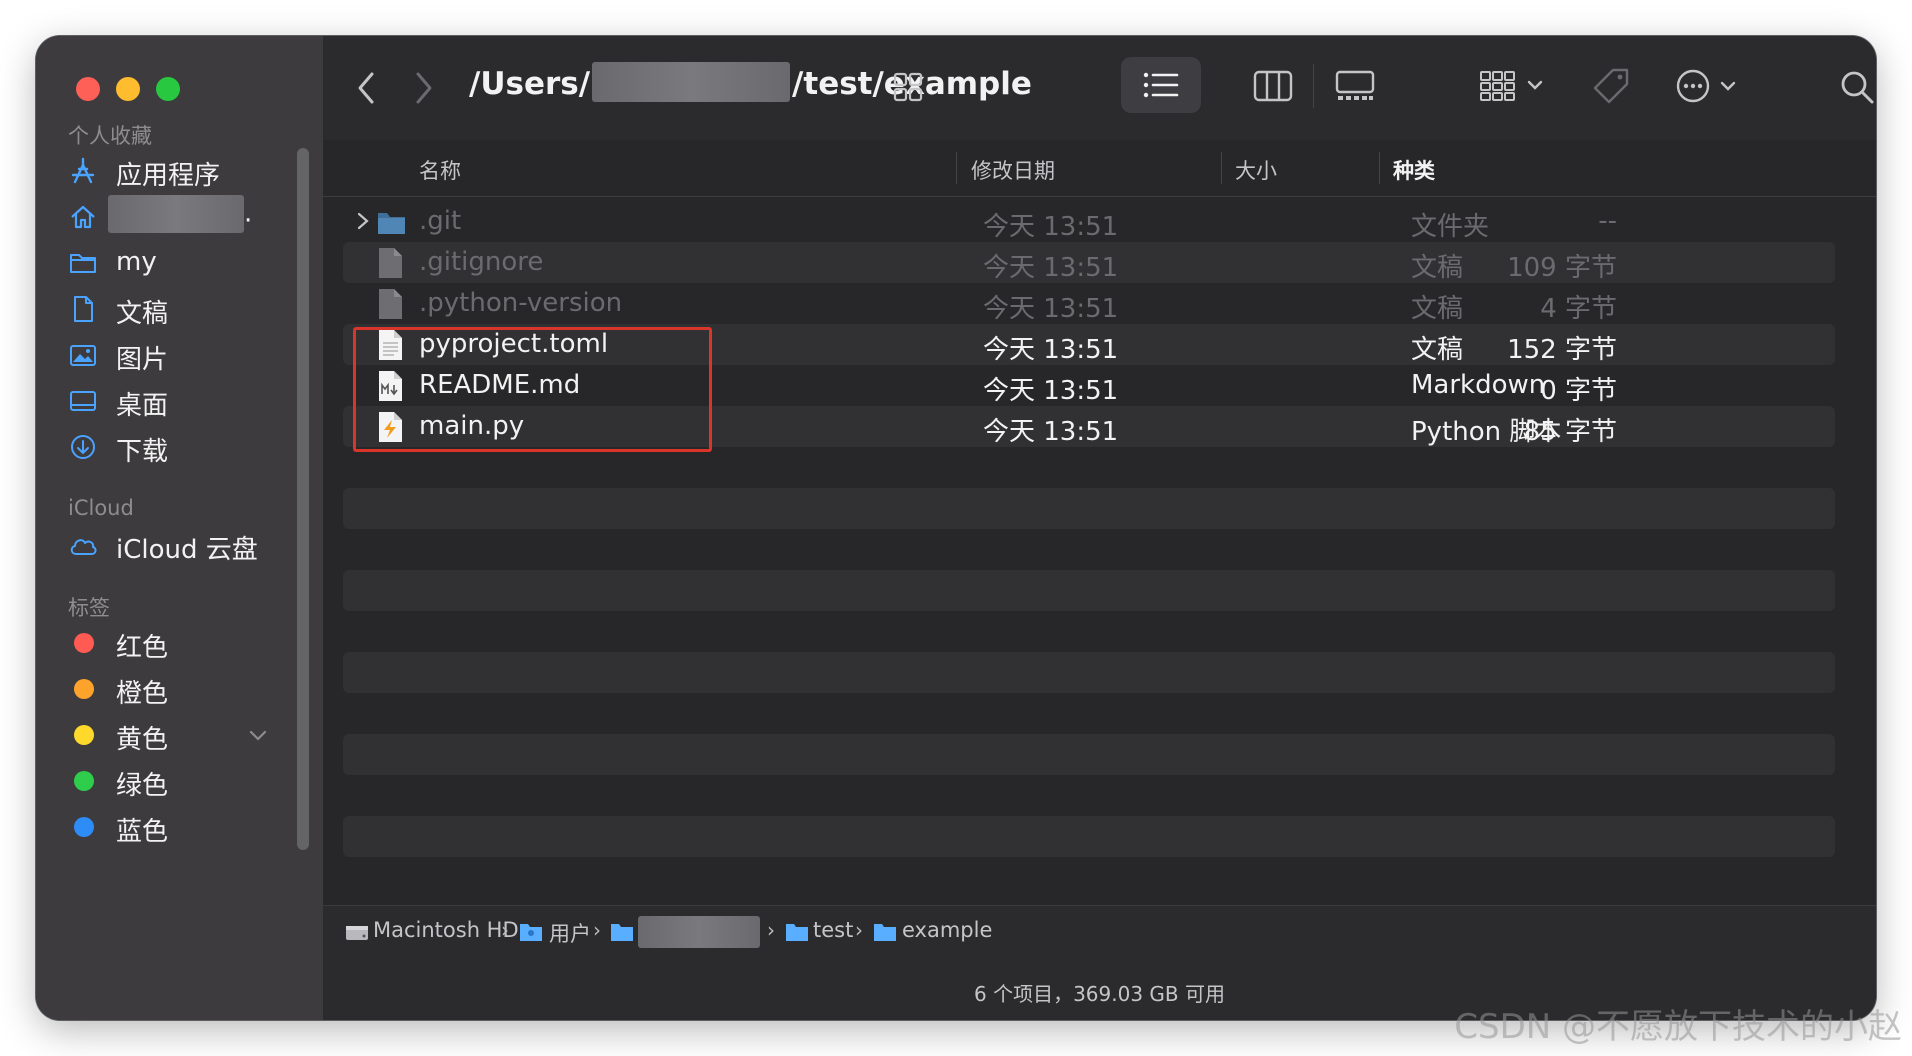 This screenshot has height=1056, width=1912. I want to click on sidebar-item-applications: 应用程序, so click(178, 170).